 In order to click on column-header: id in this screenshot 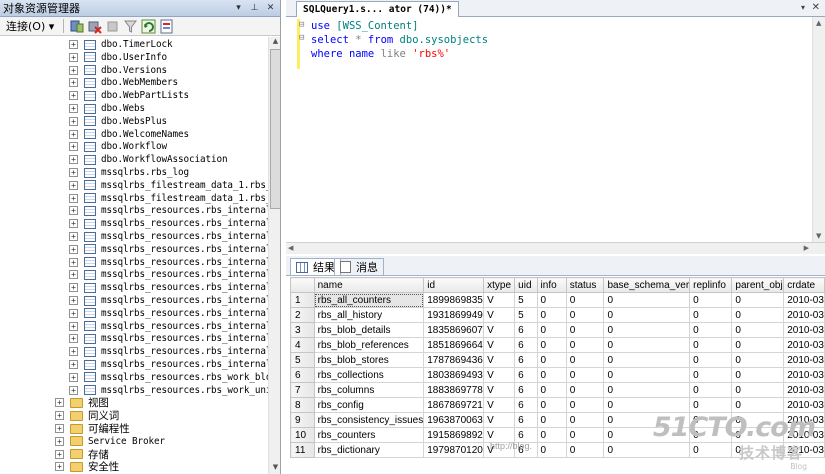, I will do `click(454, 285)`.